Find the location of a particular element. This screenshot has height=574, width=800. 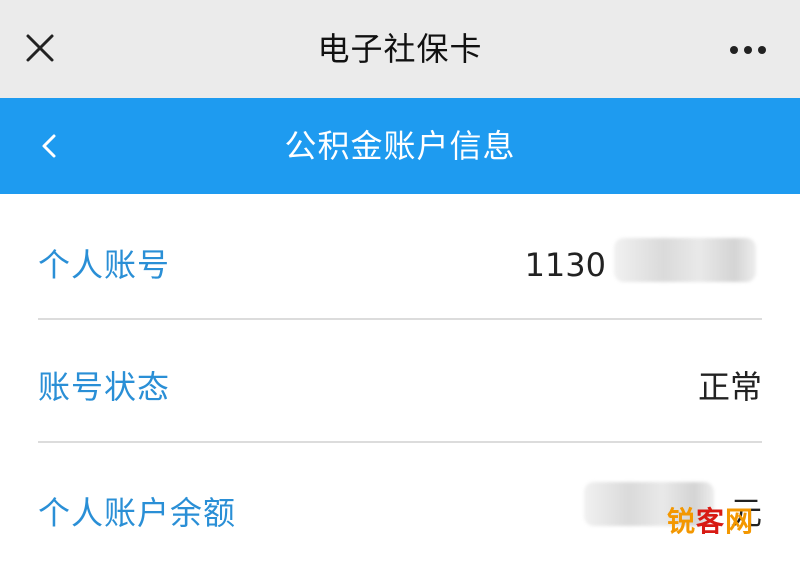

back-button is located at coordinates (50, 146).